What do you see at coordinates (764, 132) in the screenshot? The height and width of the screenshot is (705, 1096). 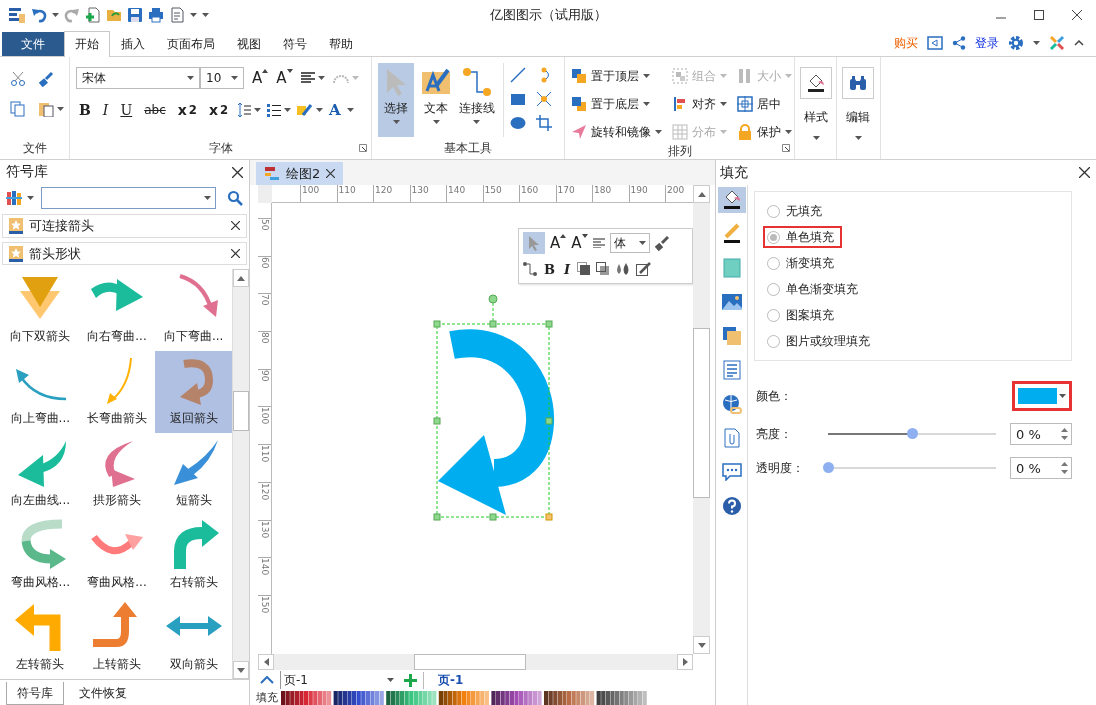 I see `arrange-button: 保护` at bounding box center [764, 132].